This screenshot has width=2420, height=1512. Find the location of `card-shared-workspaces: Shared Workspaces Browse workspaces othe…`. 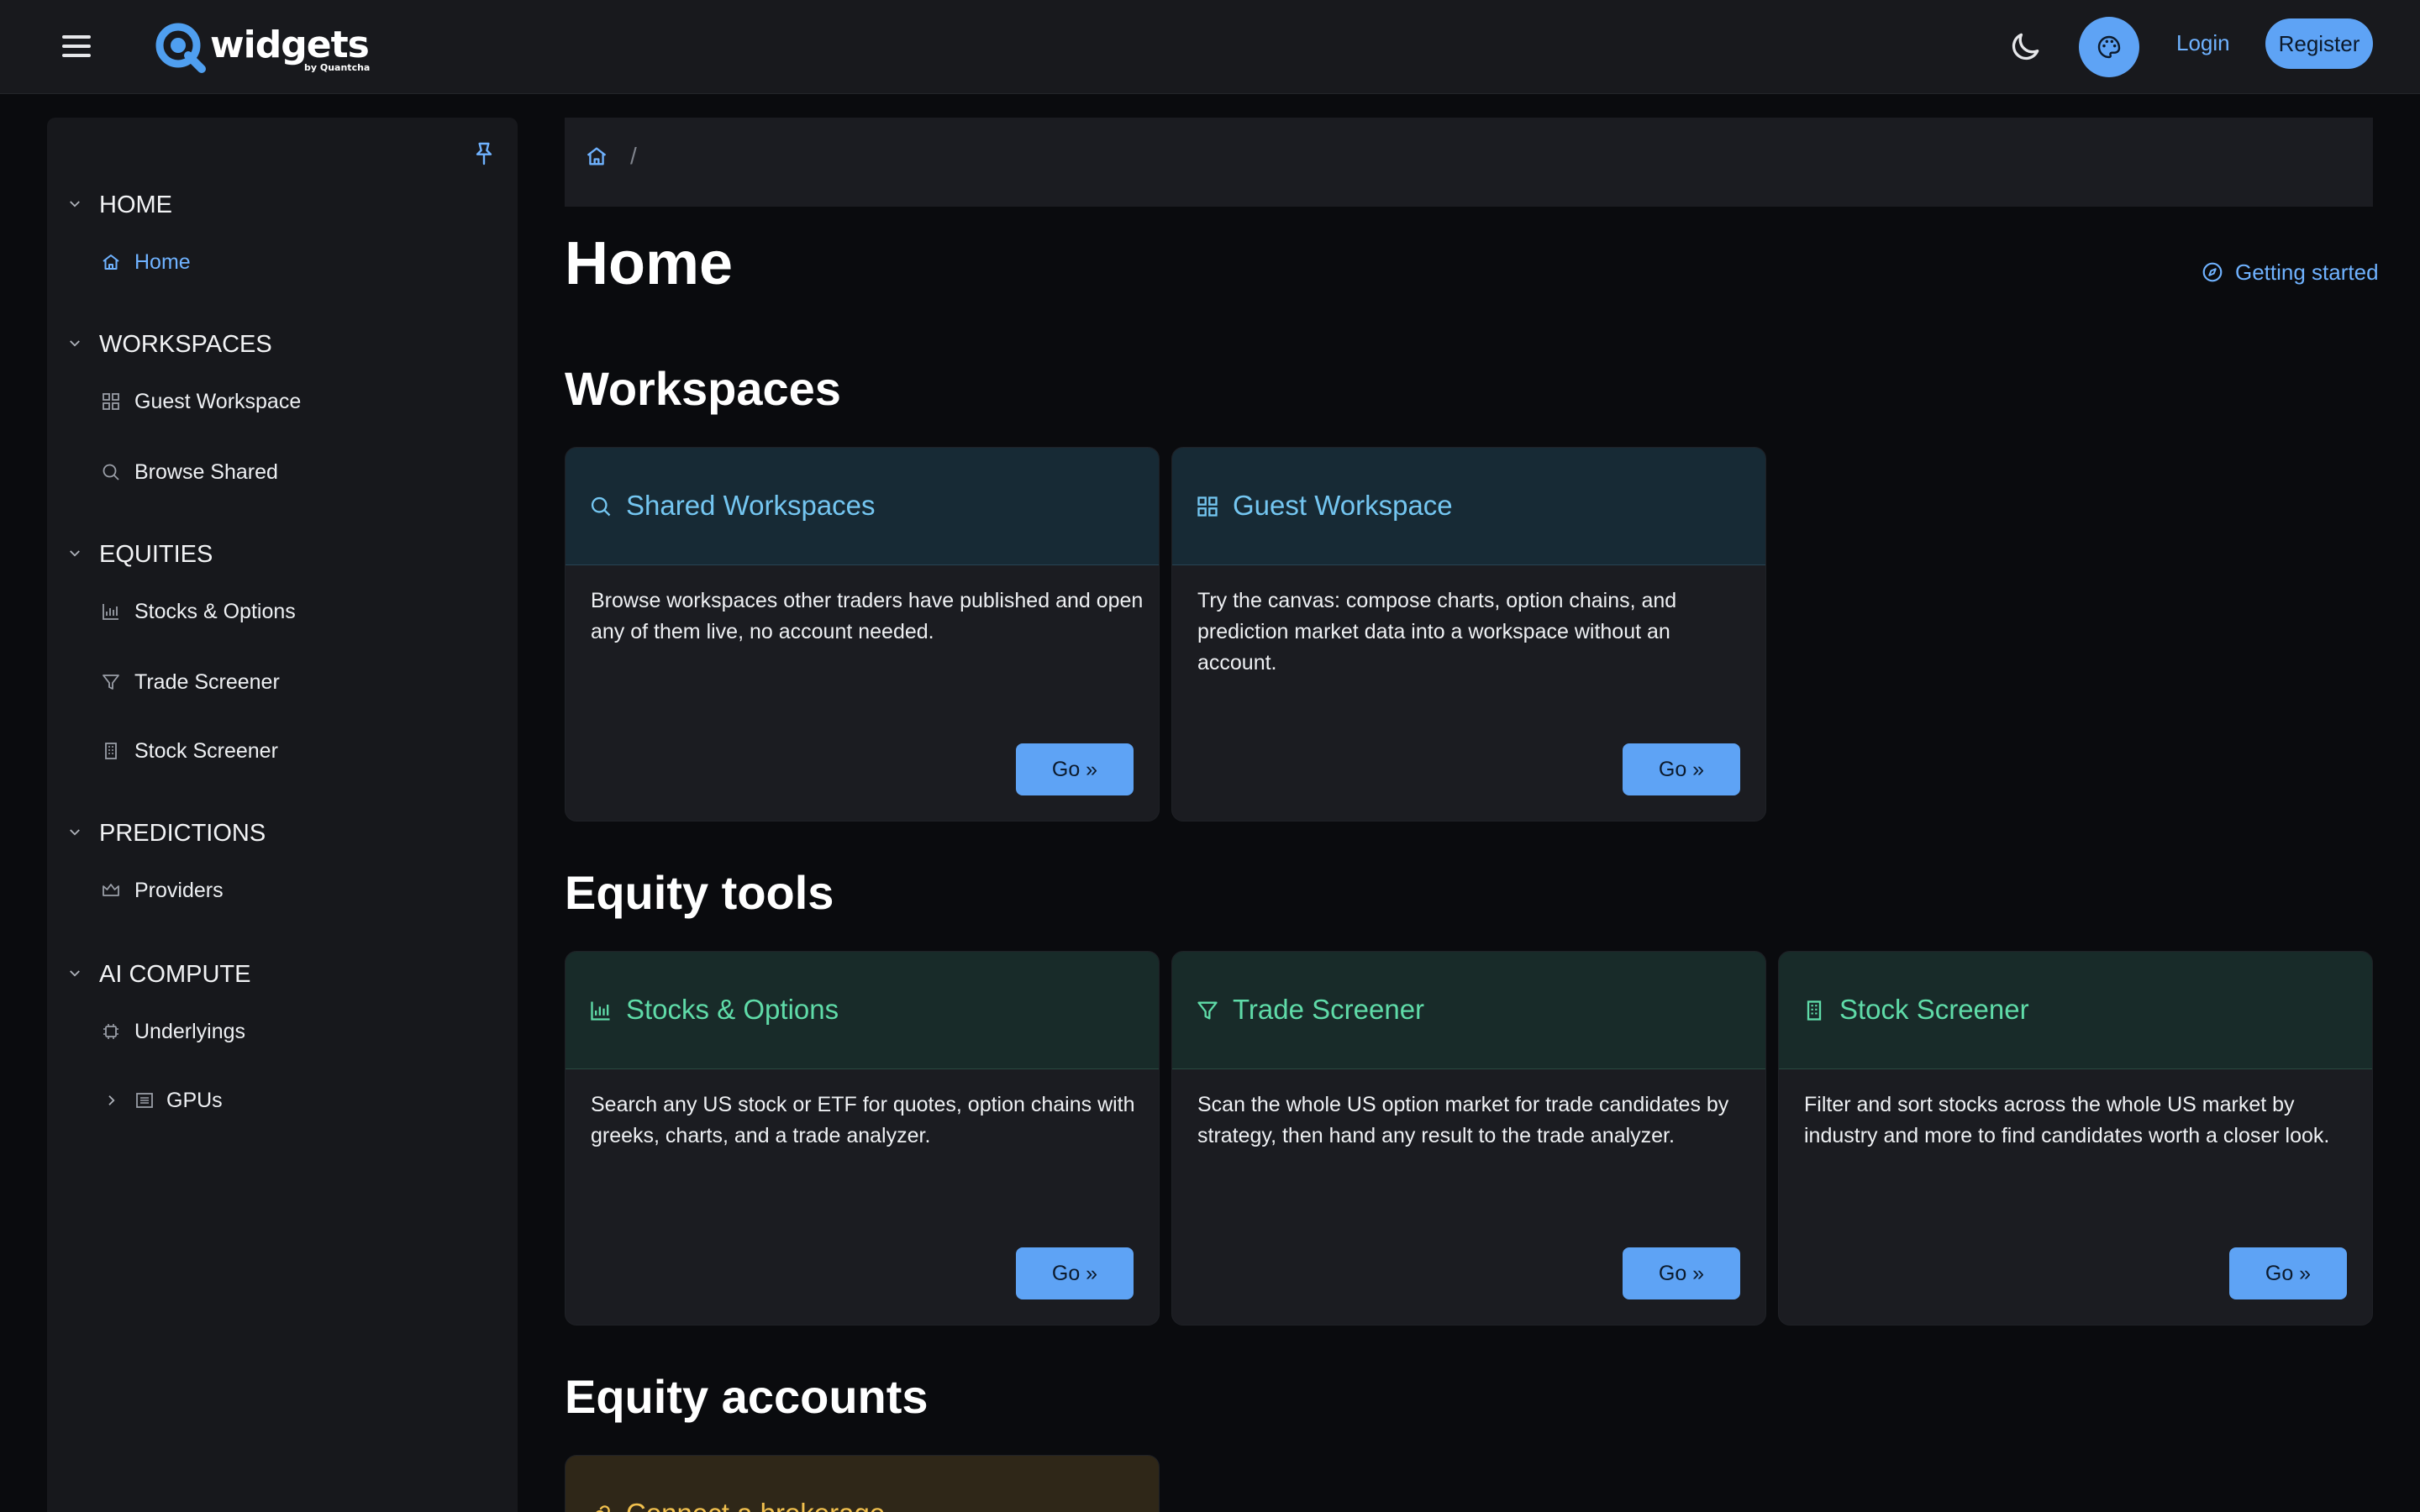

card-shared-workspaces: Shared Workspaces Browse workspaces othe… is located at coordinates (863, 634).